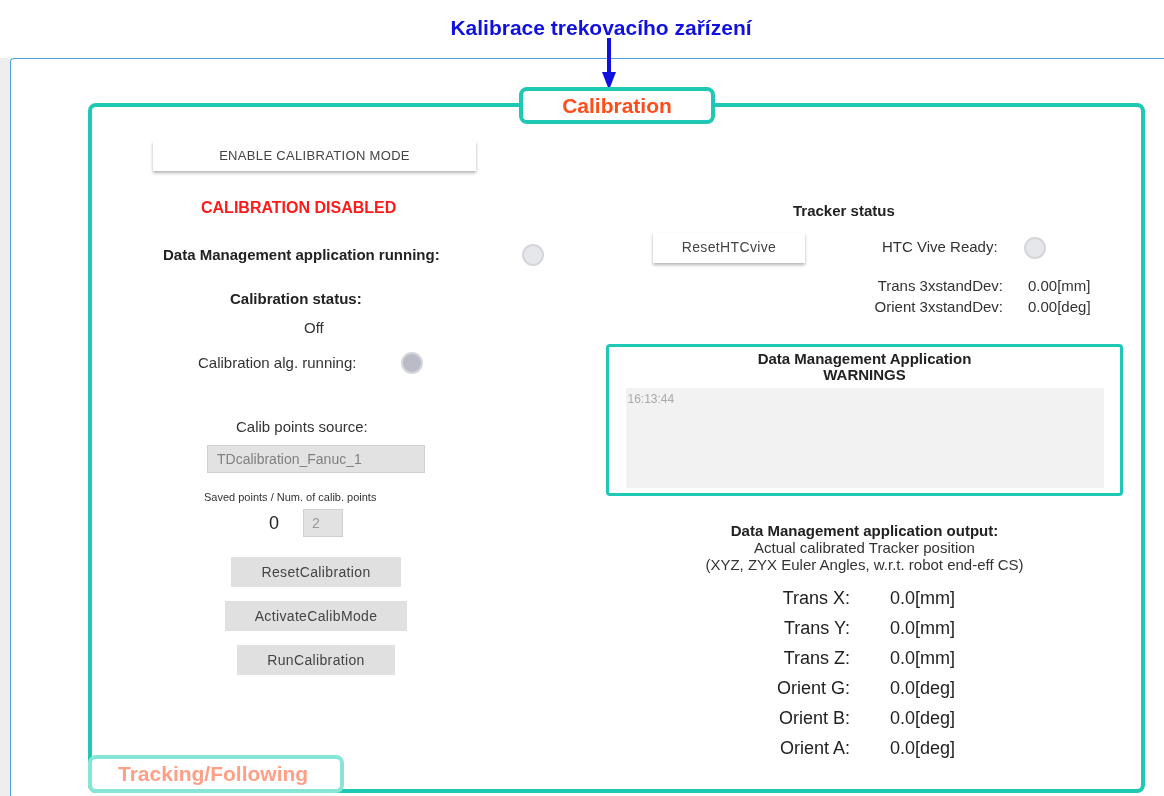  What do you see at coordinates (864, 374) in the screenshot?
I see `warnings-title: WARNINGS` at bounding box center [864, 374].